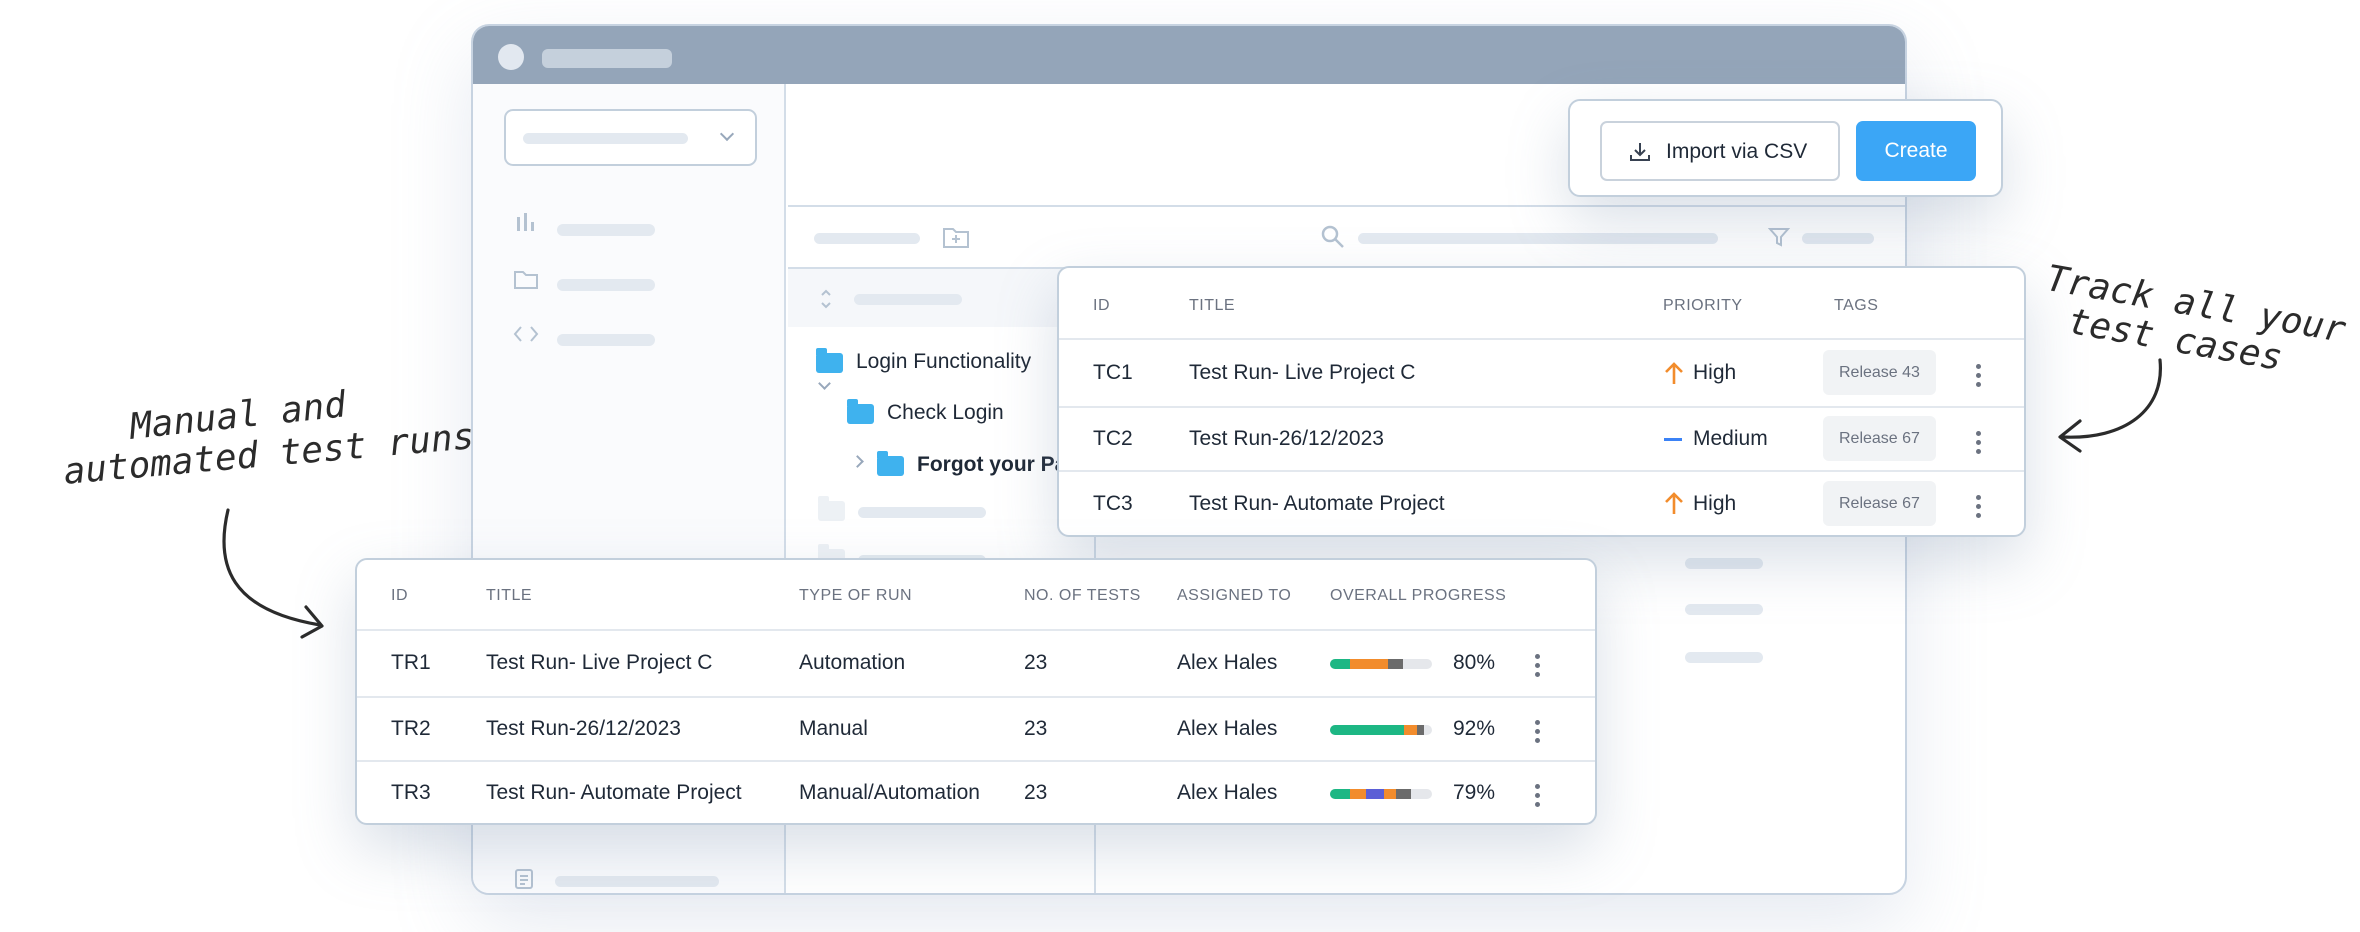  Describe the element at coordinates (607, 58) in the screenshot. I see `window-title-placeholder` at that location.